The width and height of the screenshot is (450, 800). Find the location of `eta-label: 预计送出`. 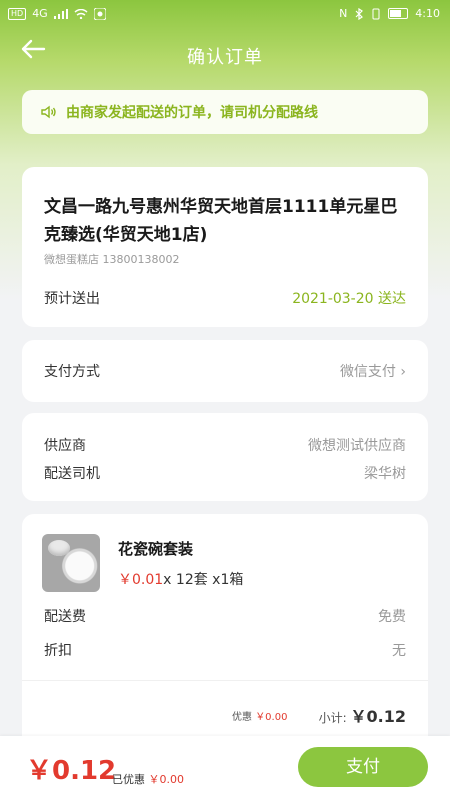

eta-label: 预计送出 is located at coordinates (72, 299).